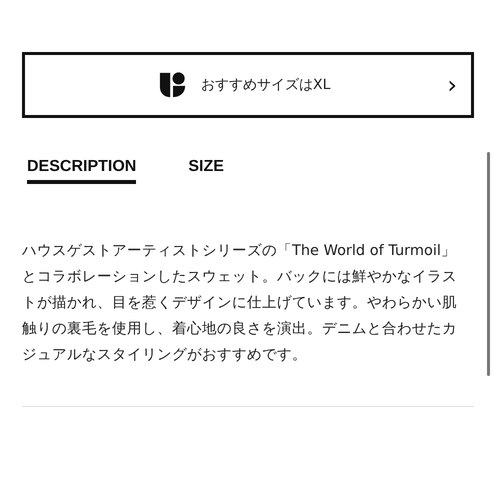  Describe the element at coordinates (173, 85) in the screenshot. I see `logo-icon` at that location.